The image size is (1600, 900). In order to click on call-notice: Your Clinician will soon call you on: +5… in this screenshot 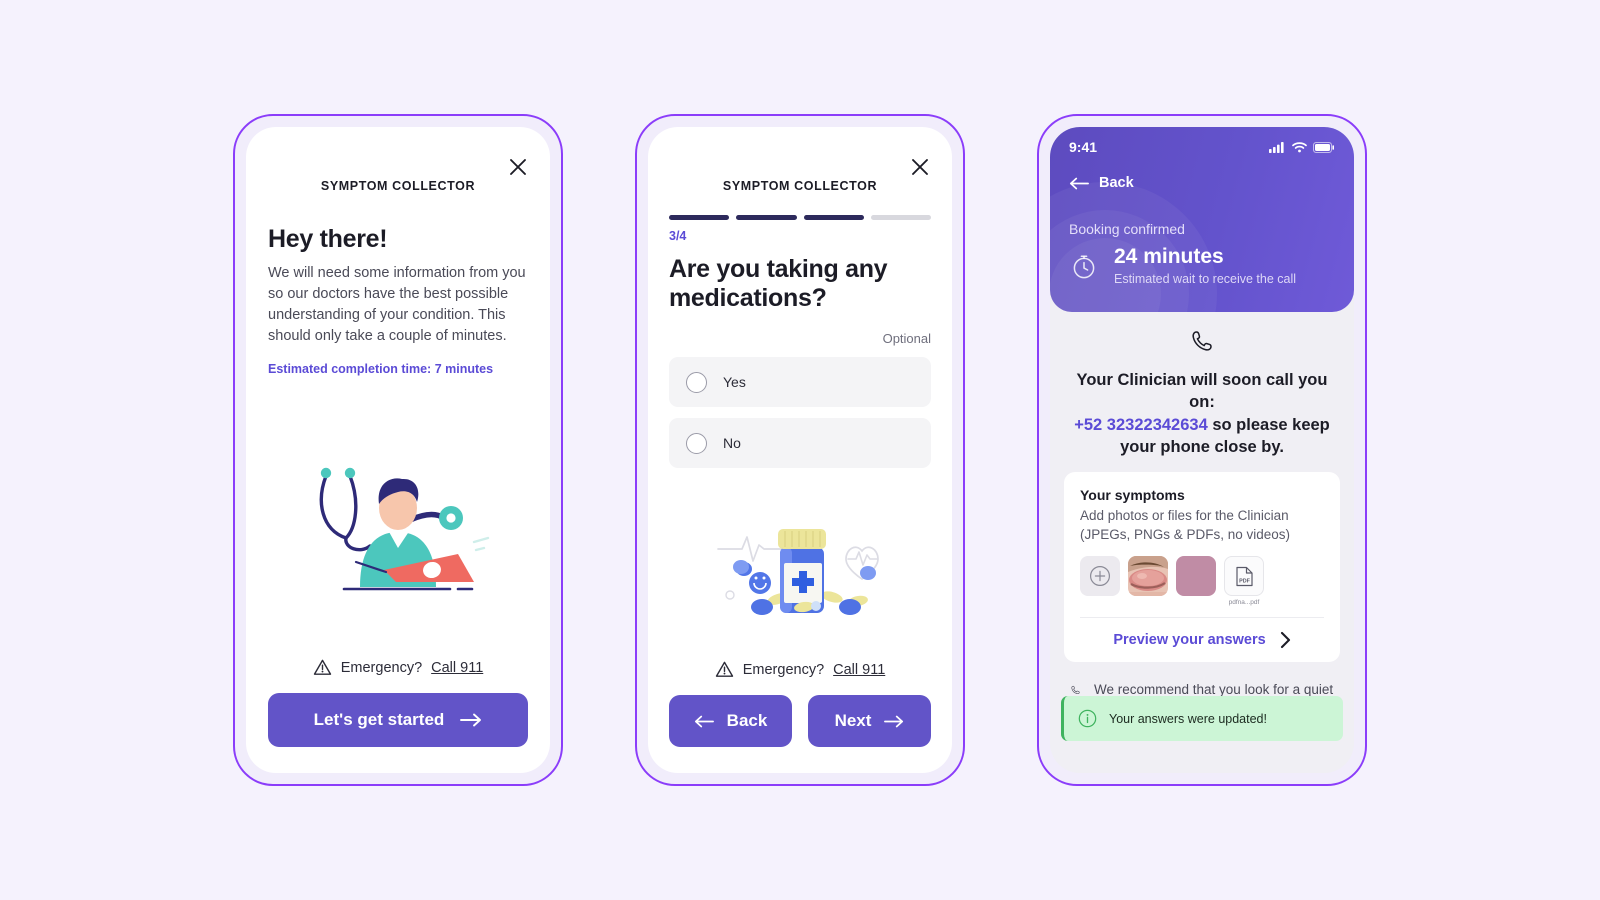, I will do `click(1202, 392)`.